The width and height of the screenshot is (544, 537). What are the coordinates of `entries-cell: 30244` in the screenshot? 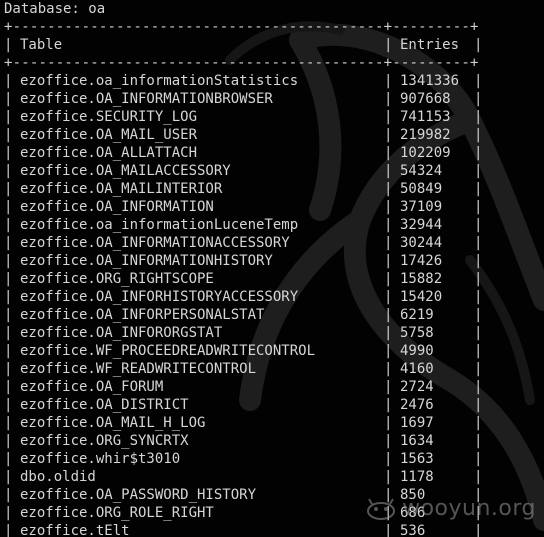 It's located at (421, 243).